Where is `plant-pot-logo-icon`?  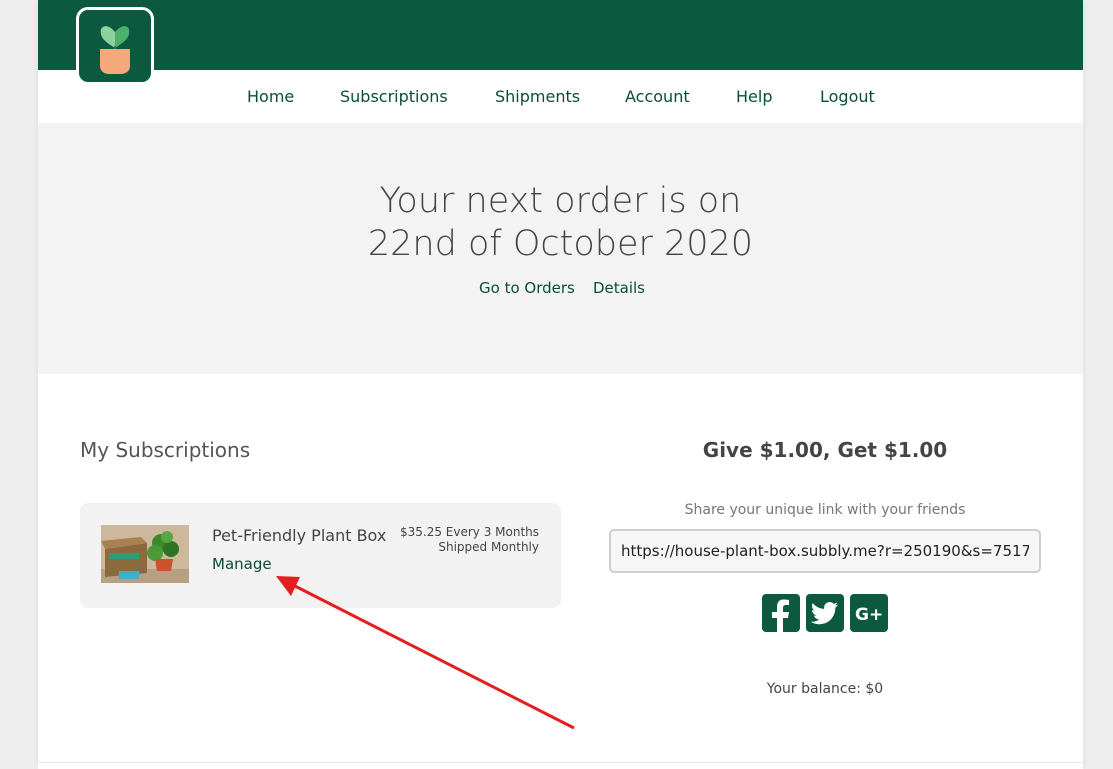
plant-pot-logo-icon is located at coordinates (115, 50).